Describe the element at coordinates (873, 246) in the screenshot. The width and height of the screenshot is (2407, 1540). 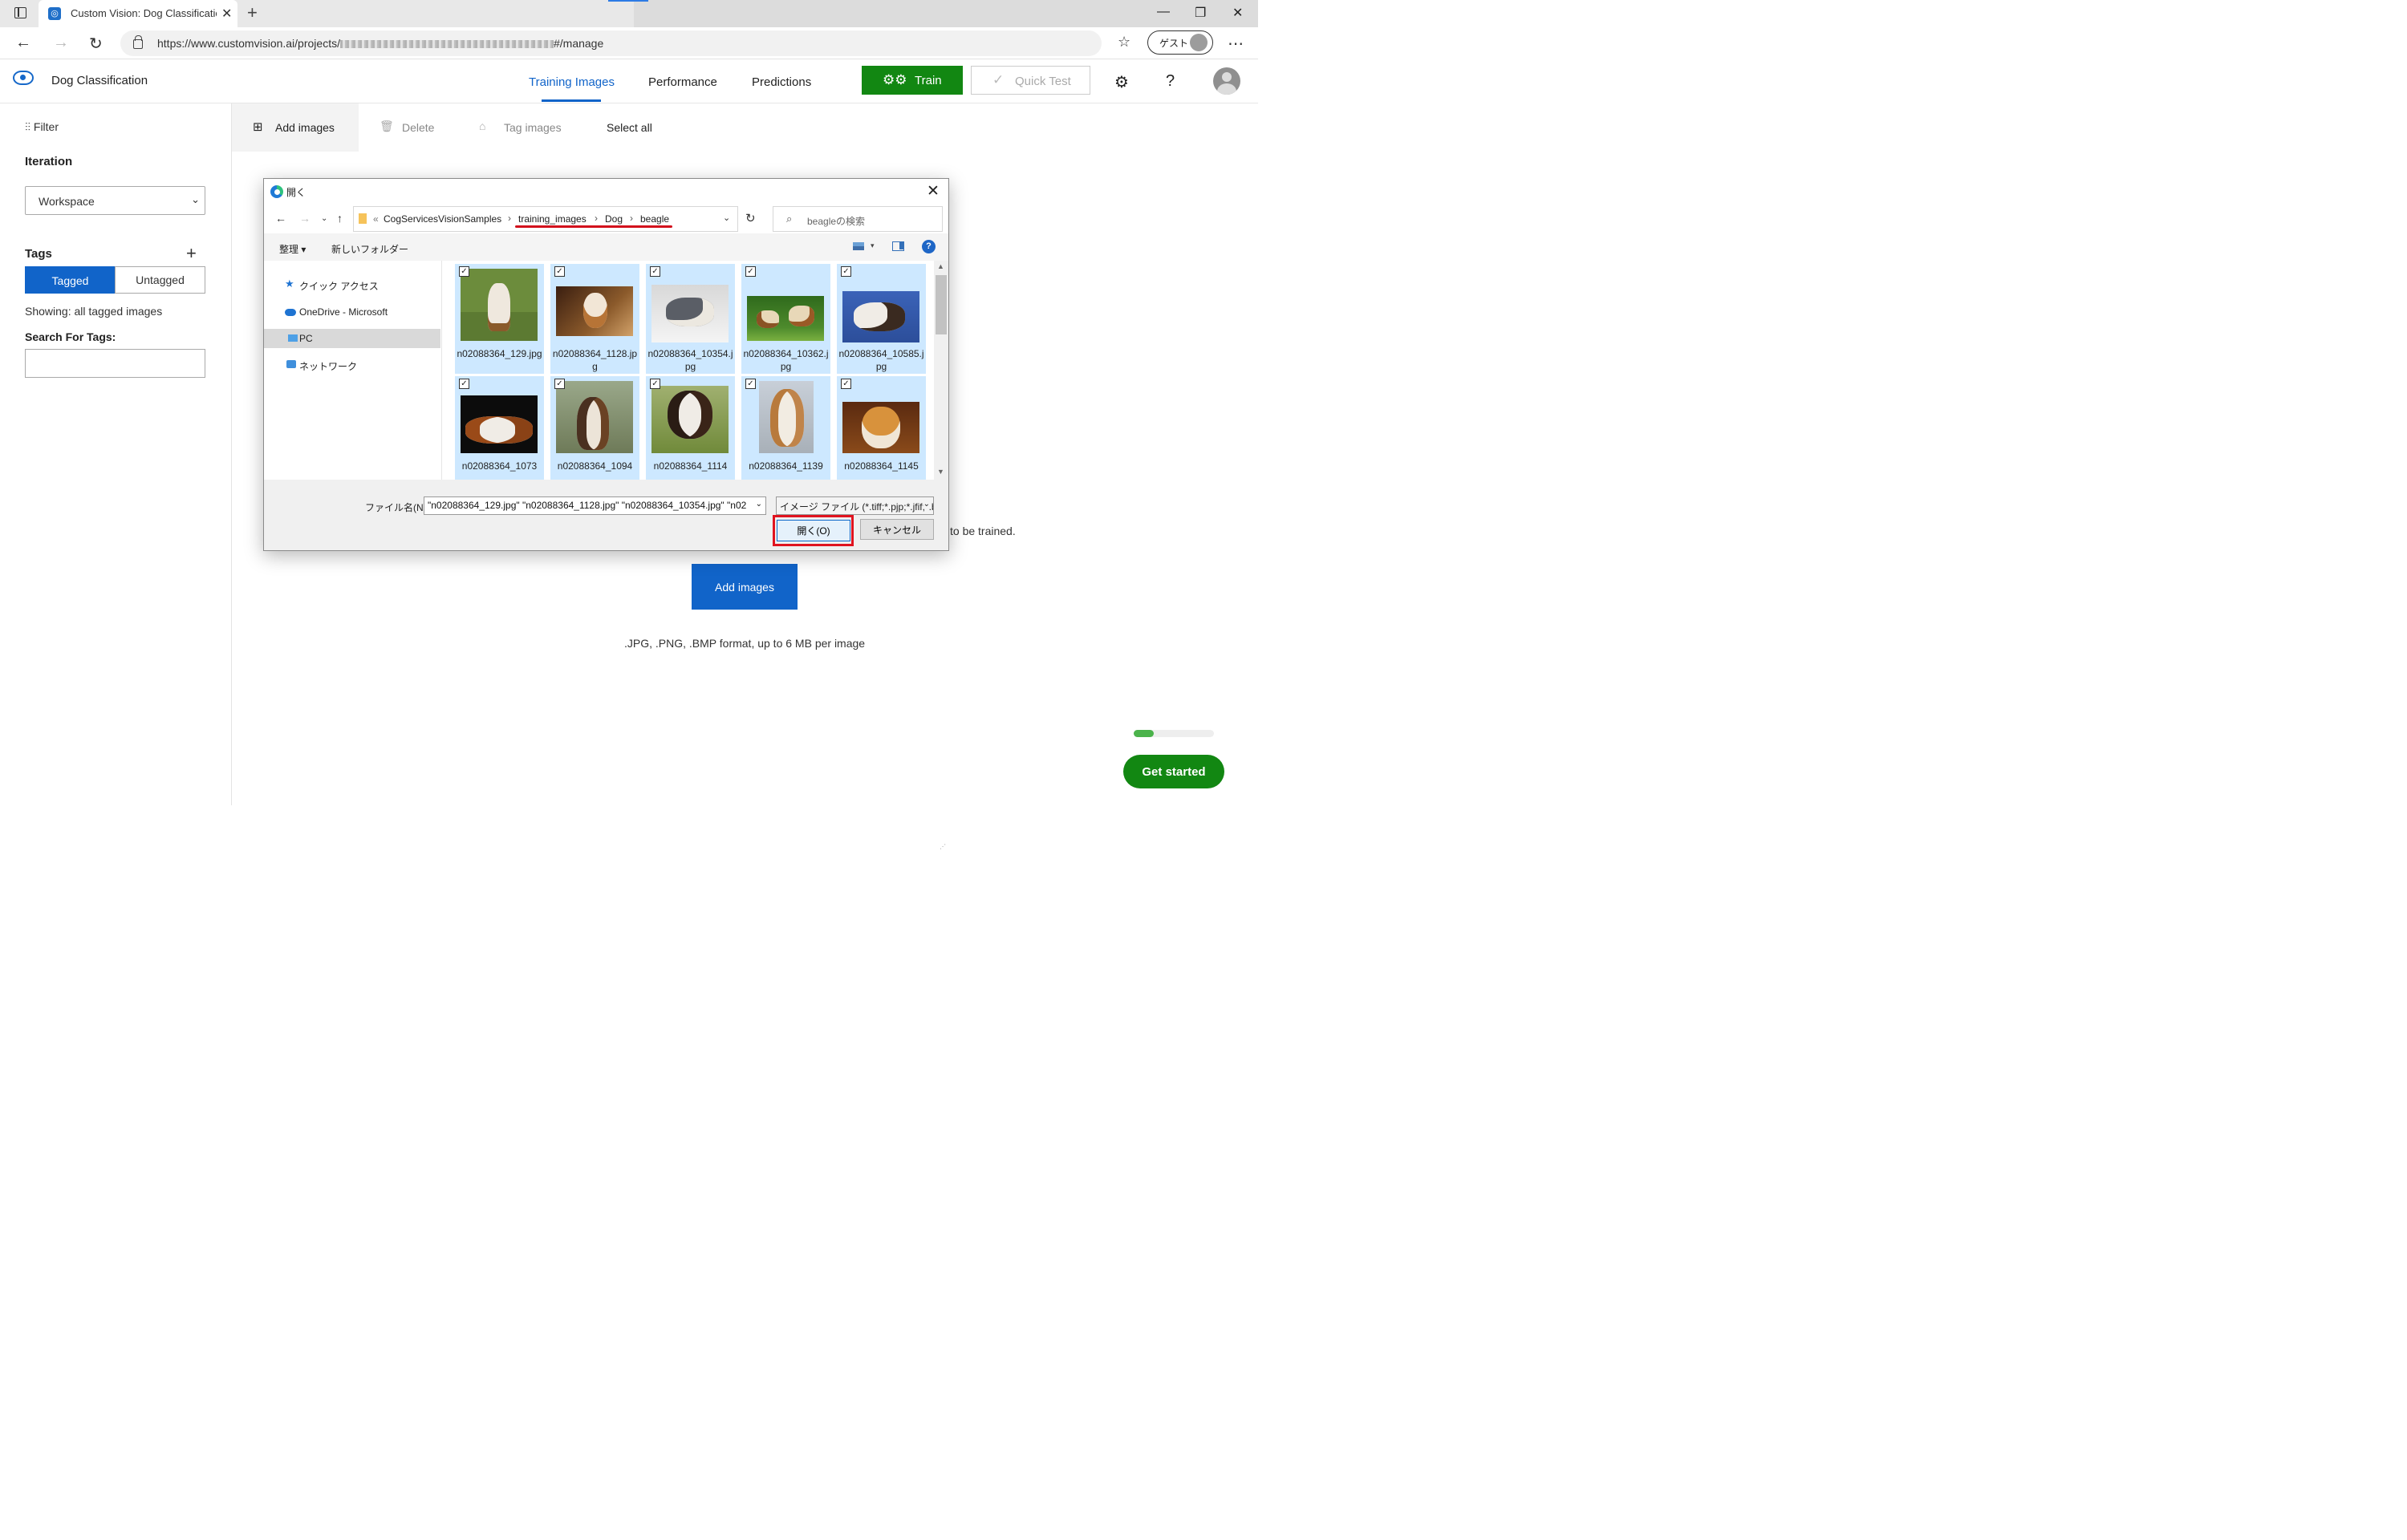
I see `view-mode-dropdown-icon: ▾` at that location.